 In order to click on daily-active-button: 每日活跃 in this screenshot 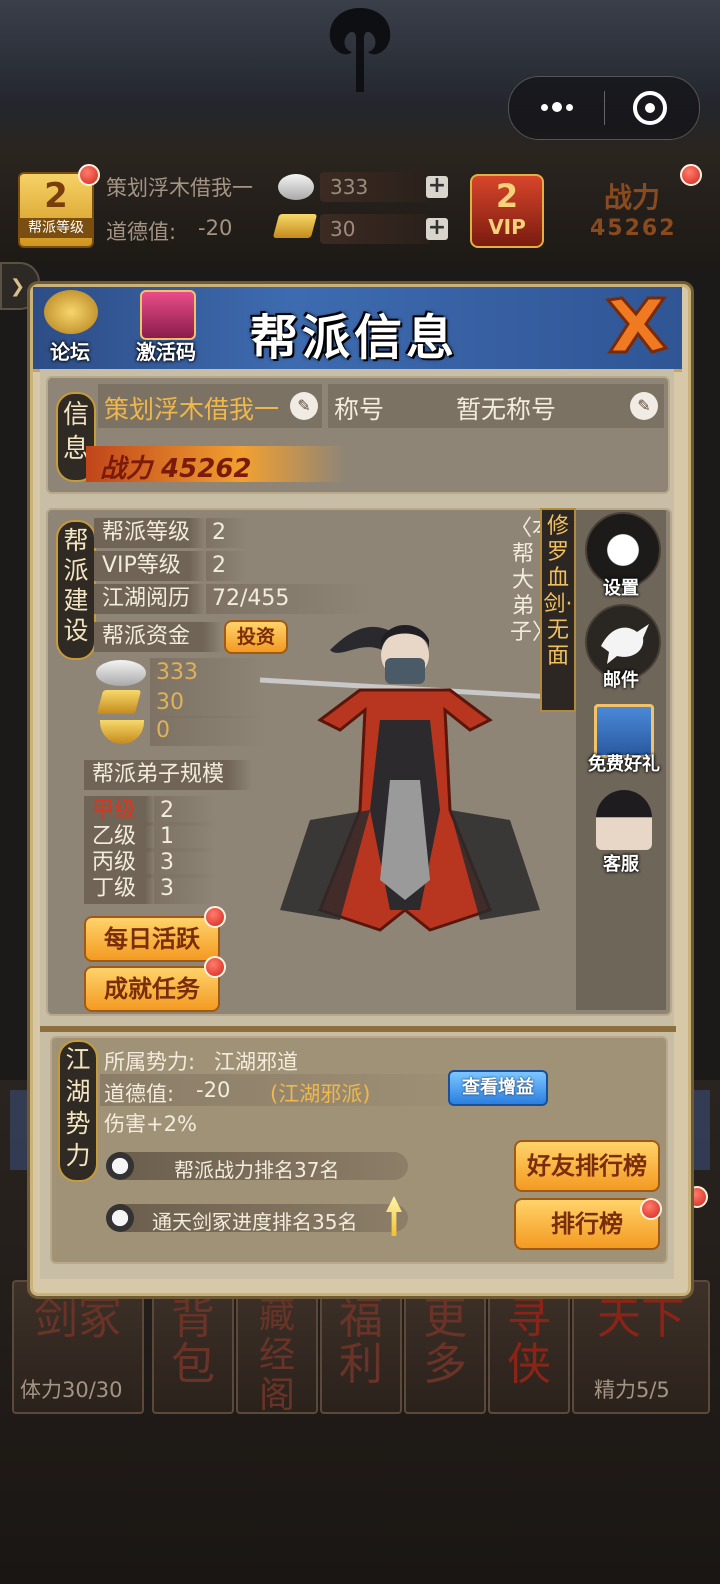, I will do `click(152, 939)`.